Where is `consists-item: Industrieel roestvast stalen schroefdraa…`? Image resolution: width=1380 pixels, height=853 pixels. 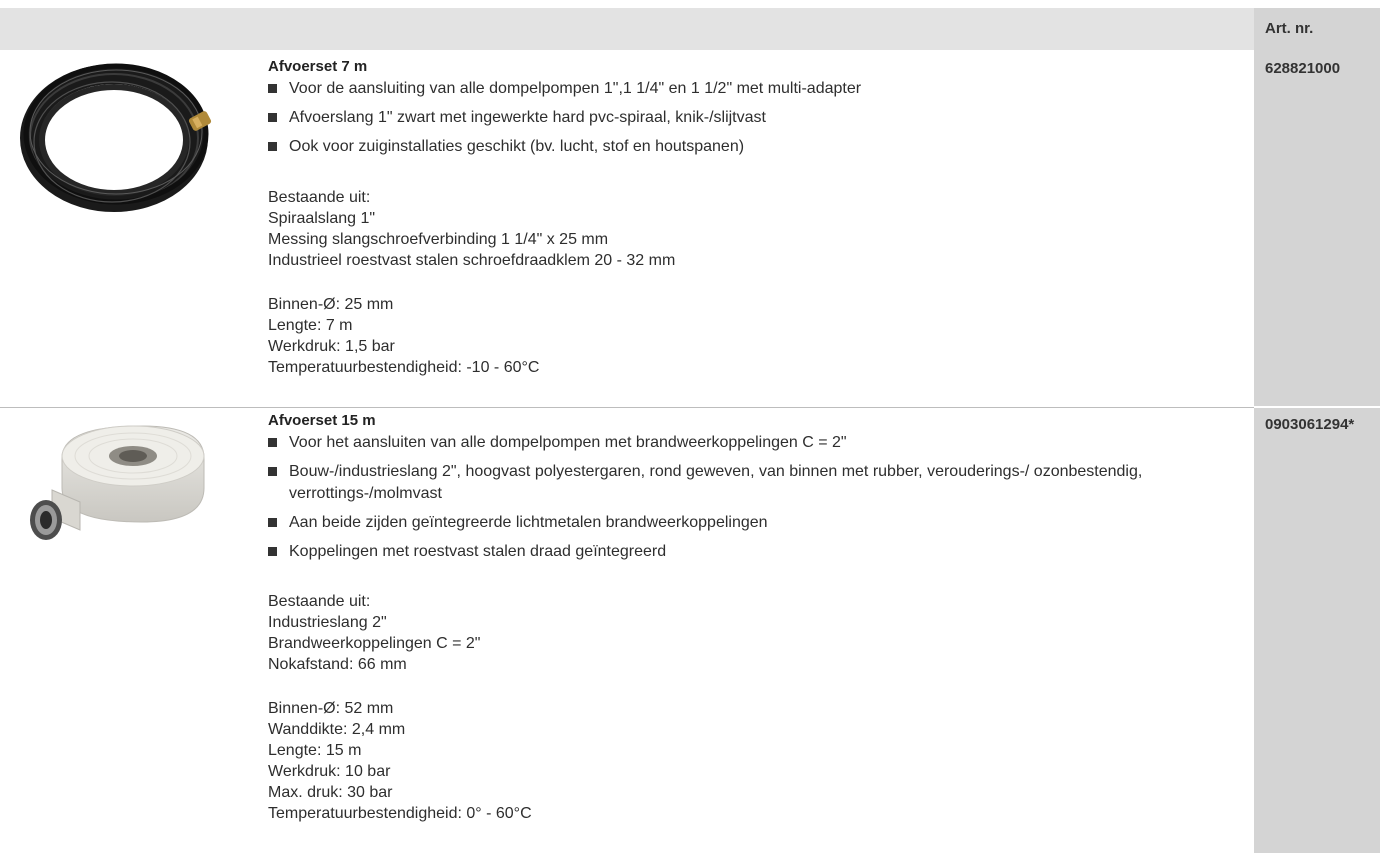 consists-item: Industrieel roestvast stalen schroefdraa… is located at coordinates (472, 260).